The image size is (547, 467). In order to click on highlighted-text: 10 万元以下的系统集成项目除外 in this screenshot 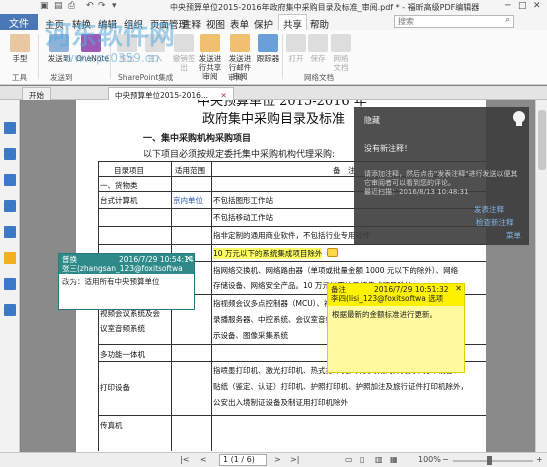, I will do `click(268, 253)`.